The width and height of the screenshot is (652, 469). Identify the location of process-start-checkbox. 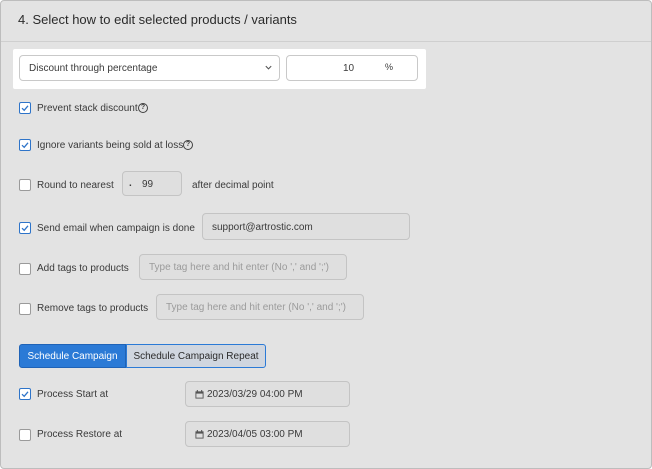
(25, 394).